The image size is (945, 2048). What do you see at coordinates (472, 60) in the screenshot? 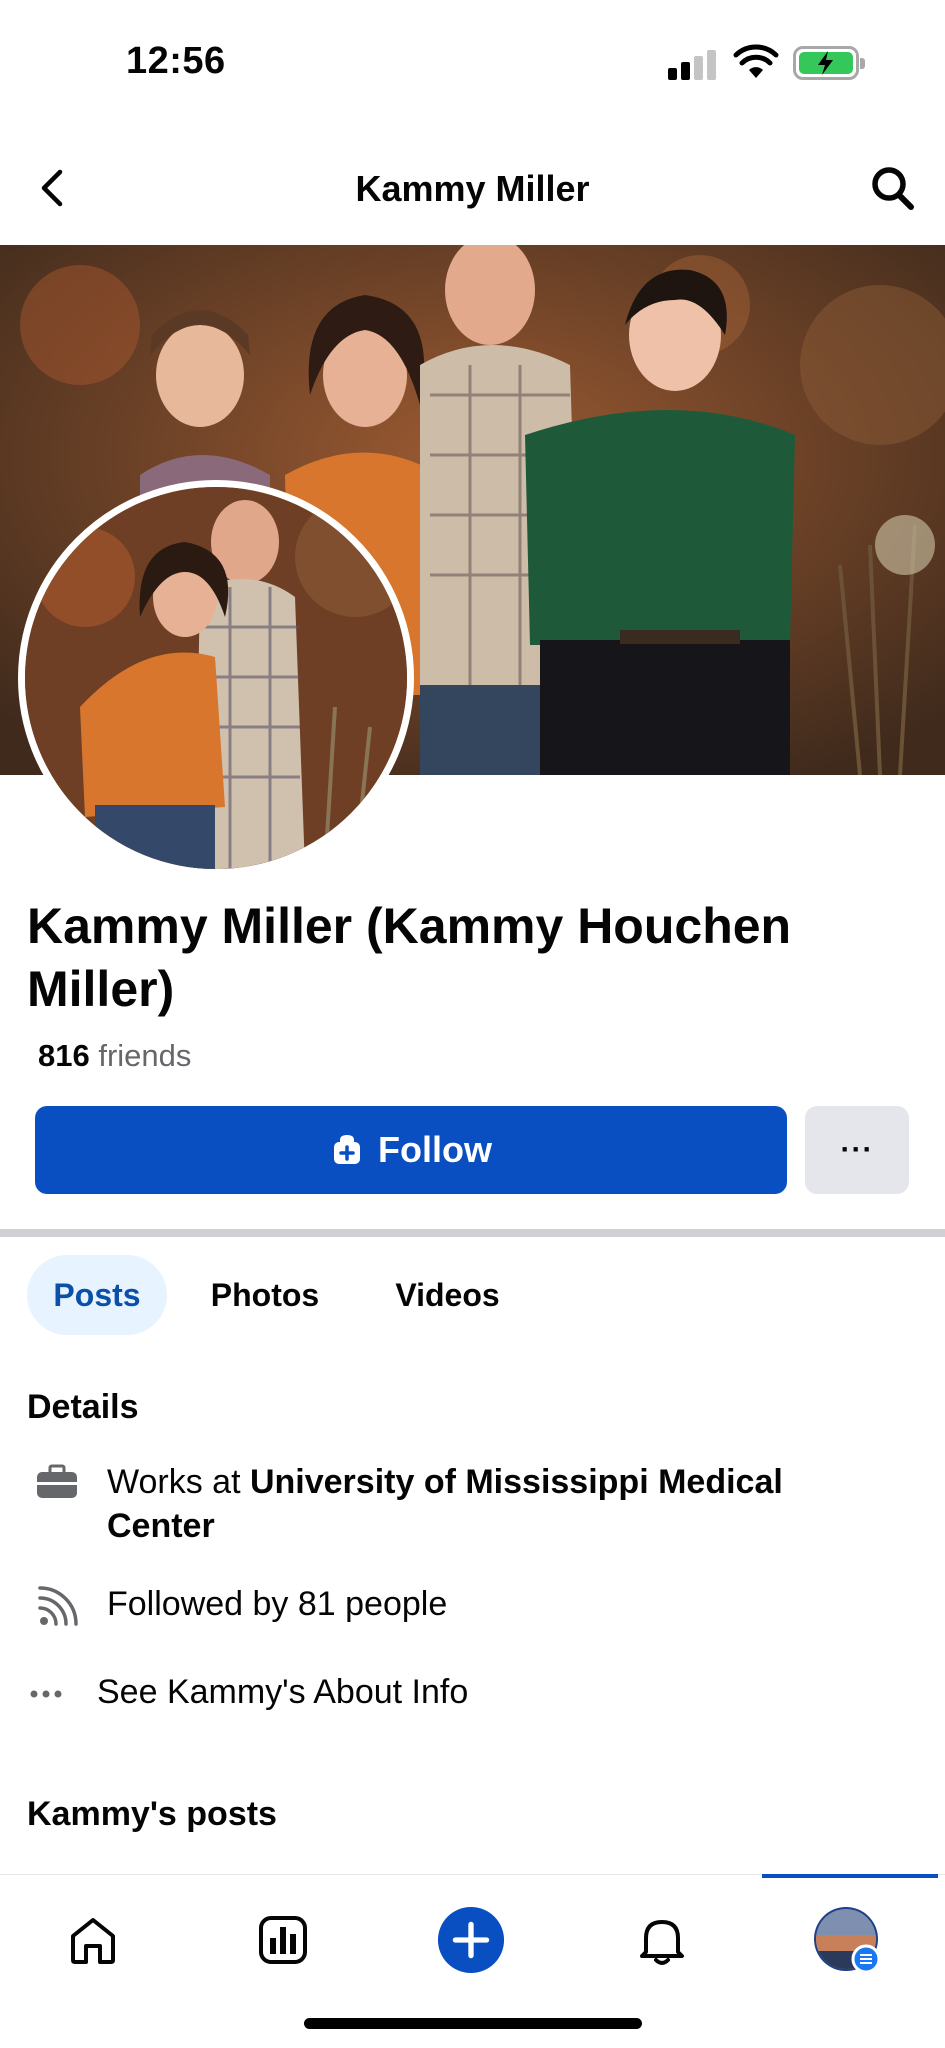
I see `status-bar: 12:56` at bounding box center [472, 60].